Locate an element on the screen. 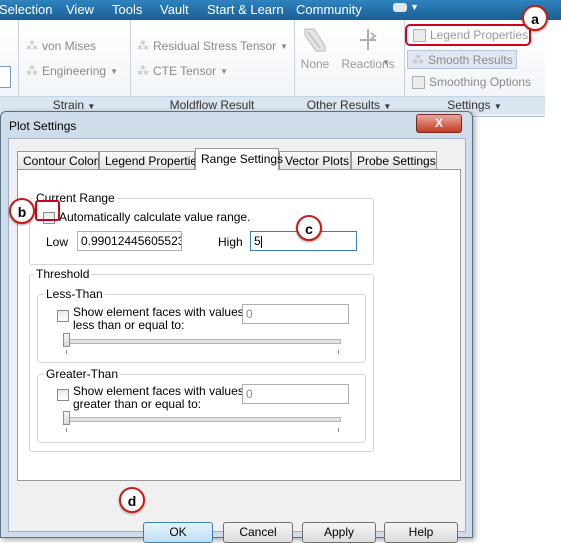 The width and height of the screenshot is (561, 543). legend-icon is located at coordinates (419, 35).